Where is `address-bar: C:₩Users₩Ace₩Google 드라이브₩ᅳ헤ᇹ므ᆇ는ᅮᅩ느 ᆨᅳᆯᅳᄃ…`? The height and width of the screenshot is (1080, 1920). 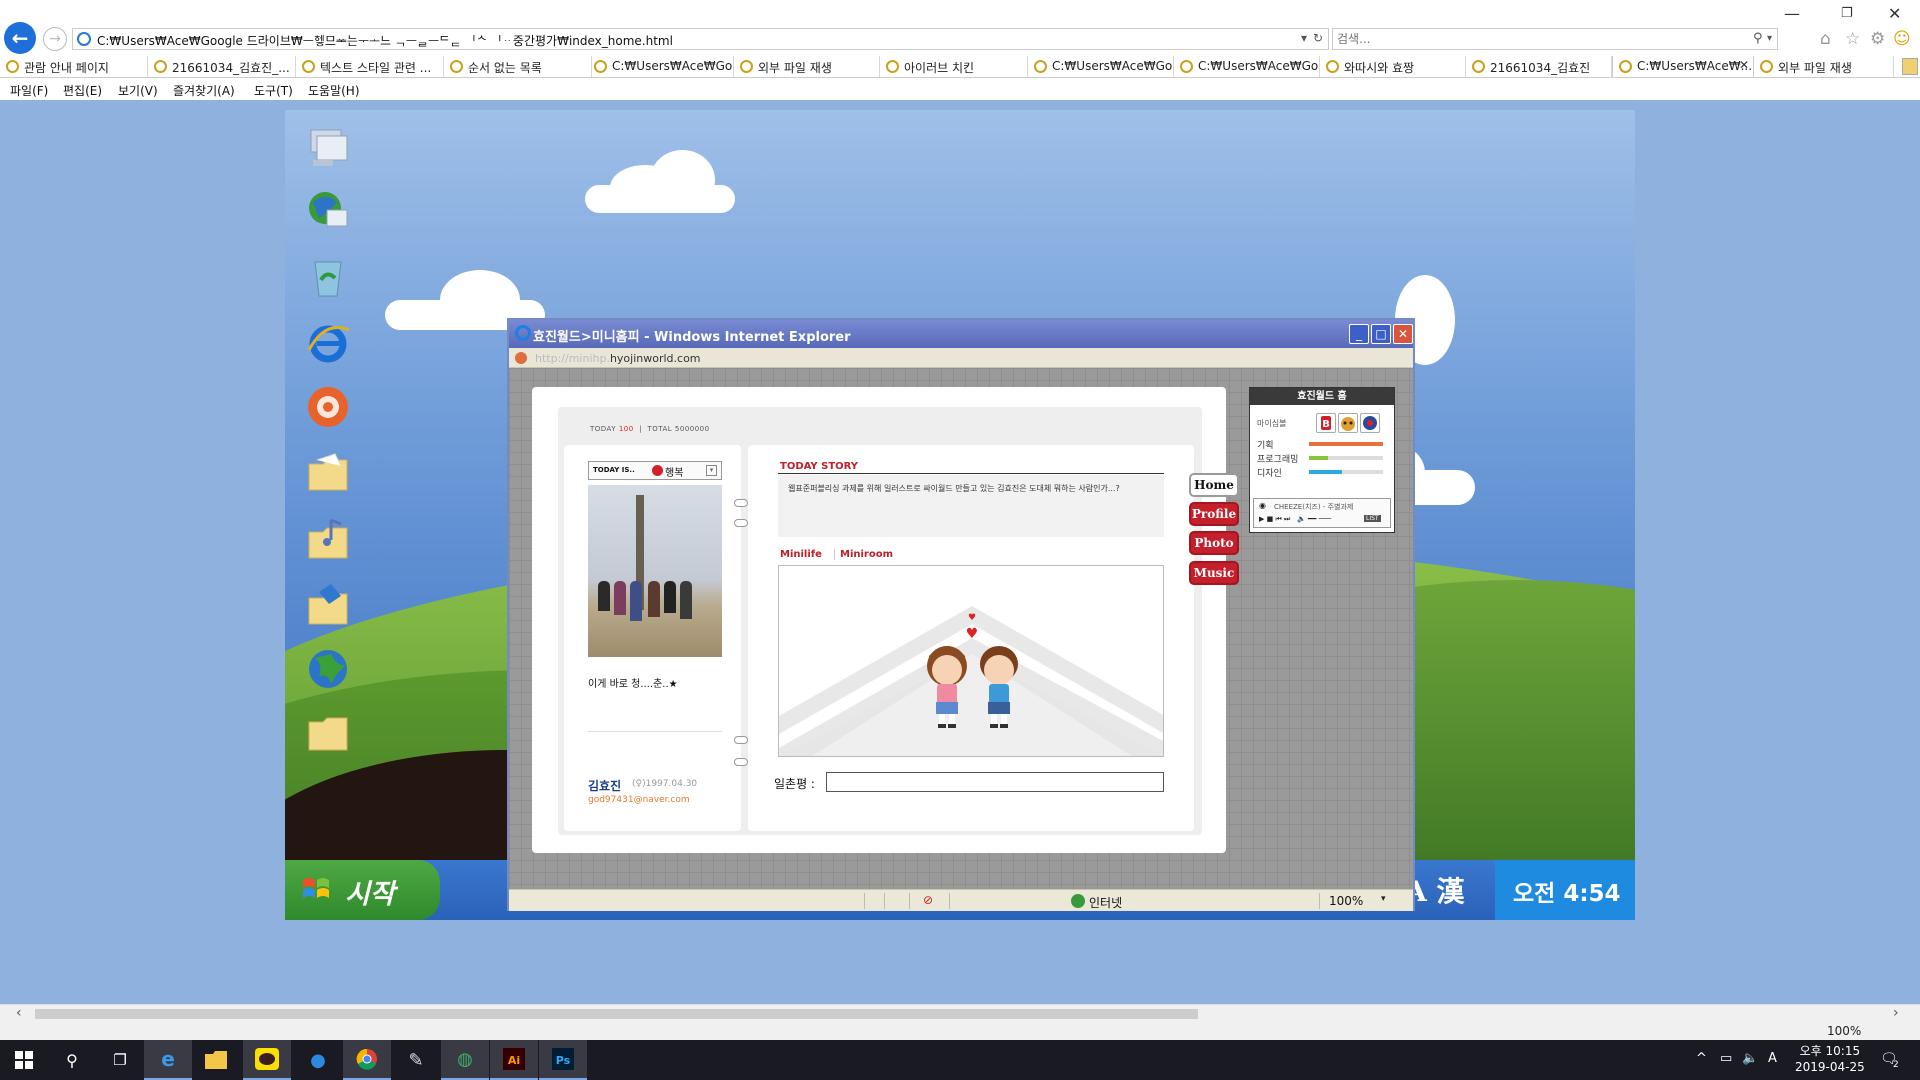
address-bar: C:₩Users₩Ace₩Google 드라이브₩ᅳ헤ᇹ므ᆇ는ᅮᅩ느 ᆨᅳᆯᅳᄃ… is located at coordinates (700, 39).